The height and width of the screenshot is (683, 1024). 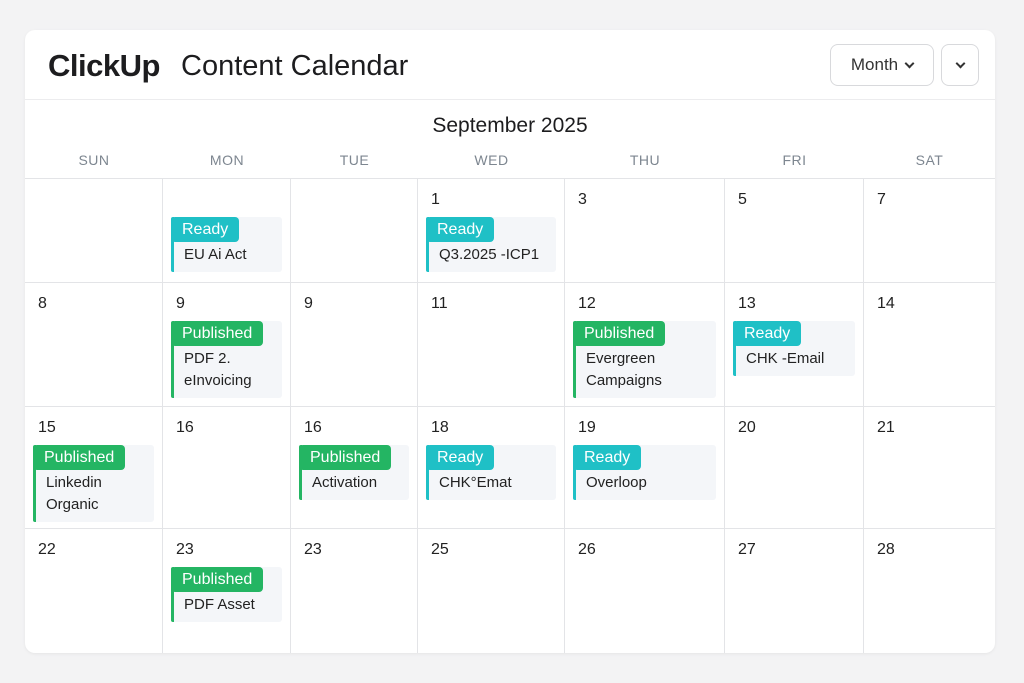 I want to click on day-number: 7, so click(x=881, y=199).